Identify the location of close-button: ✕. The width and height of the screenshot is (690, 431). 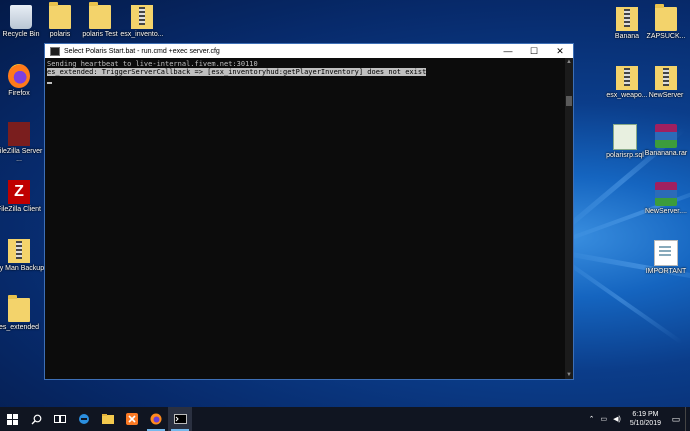
(560, 51).